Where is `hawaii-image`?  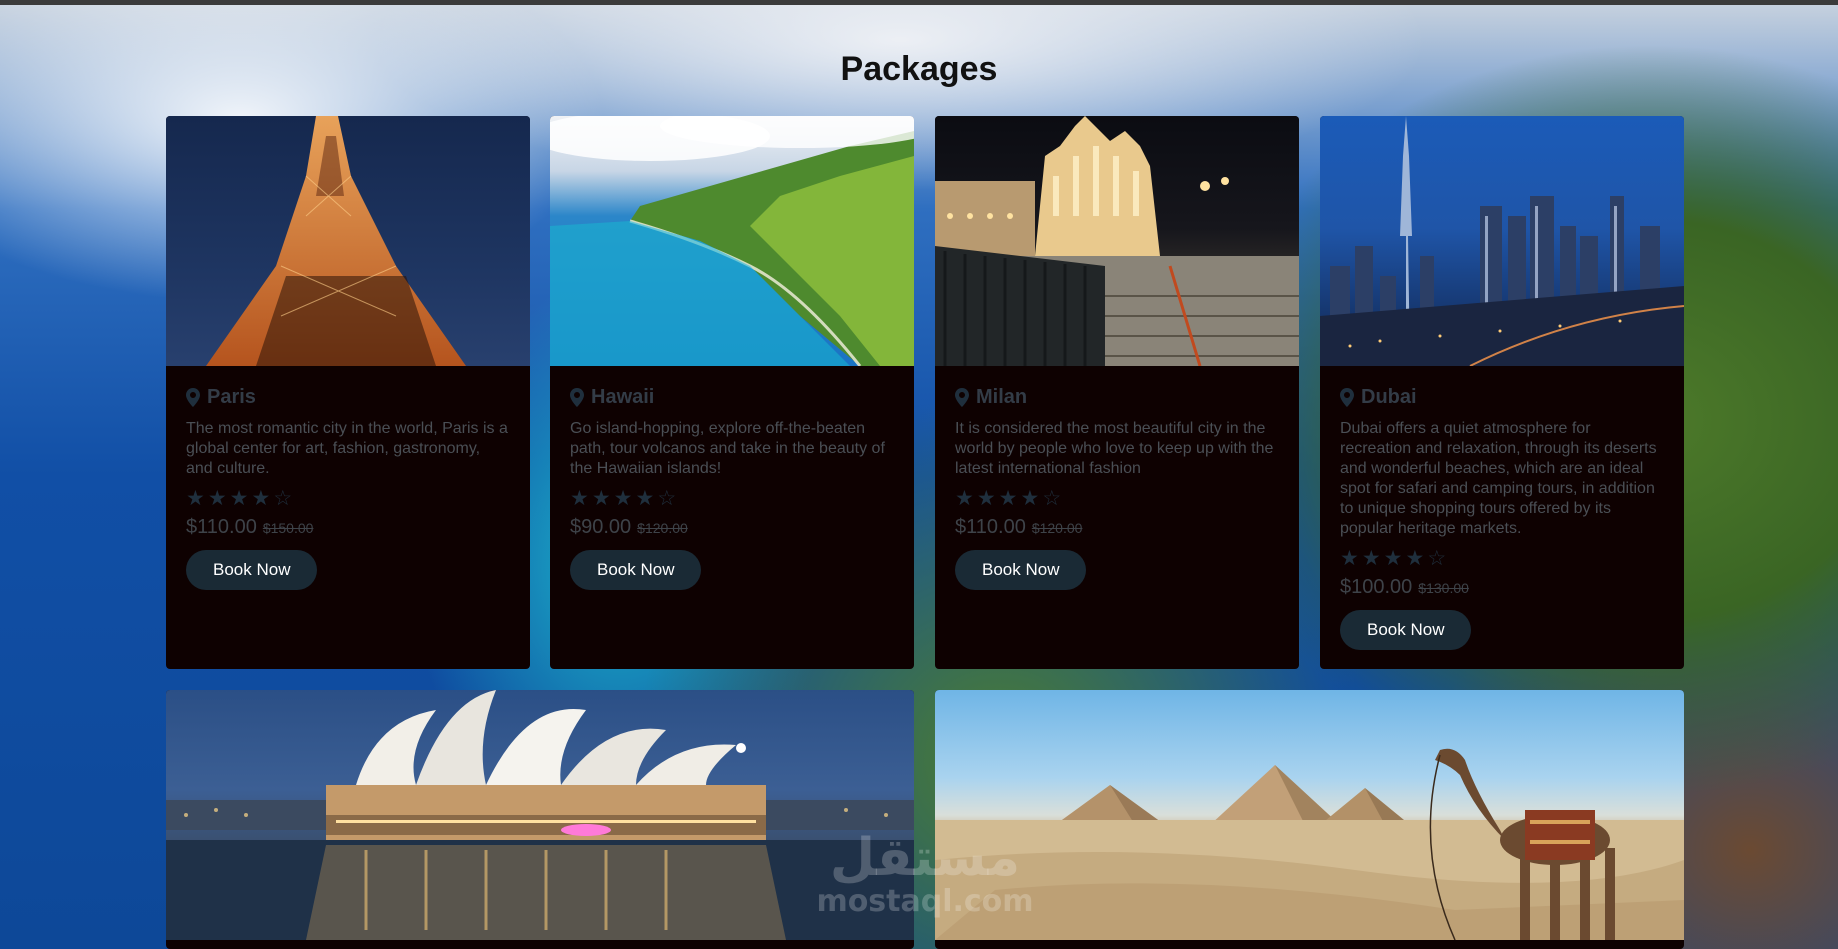
hawaii-image is located at coordinates (732, 241).